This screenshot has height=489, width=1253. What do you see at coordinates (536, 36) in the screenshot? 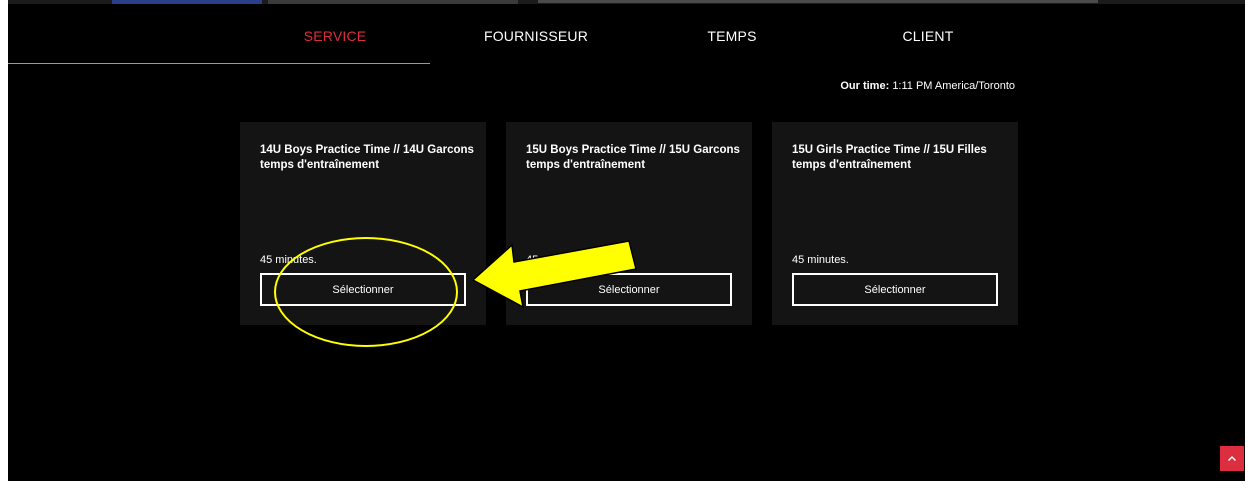
I see `tab-fournisseur: FOURNISSEUR` at bounding box center [536, 36].